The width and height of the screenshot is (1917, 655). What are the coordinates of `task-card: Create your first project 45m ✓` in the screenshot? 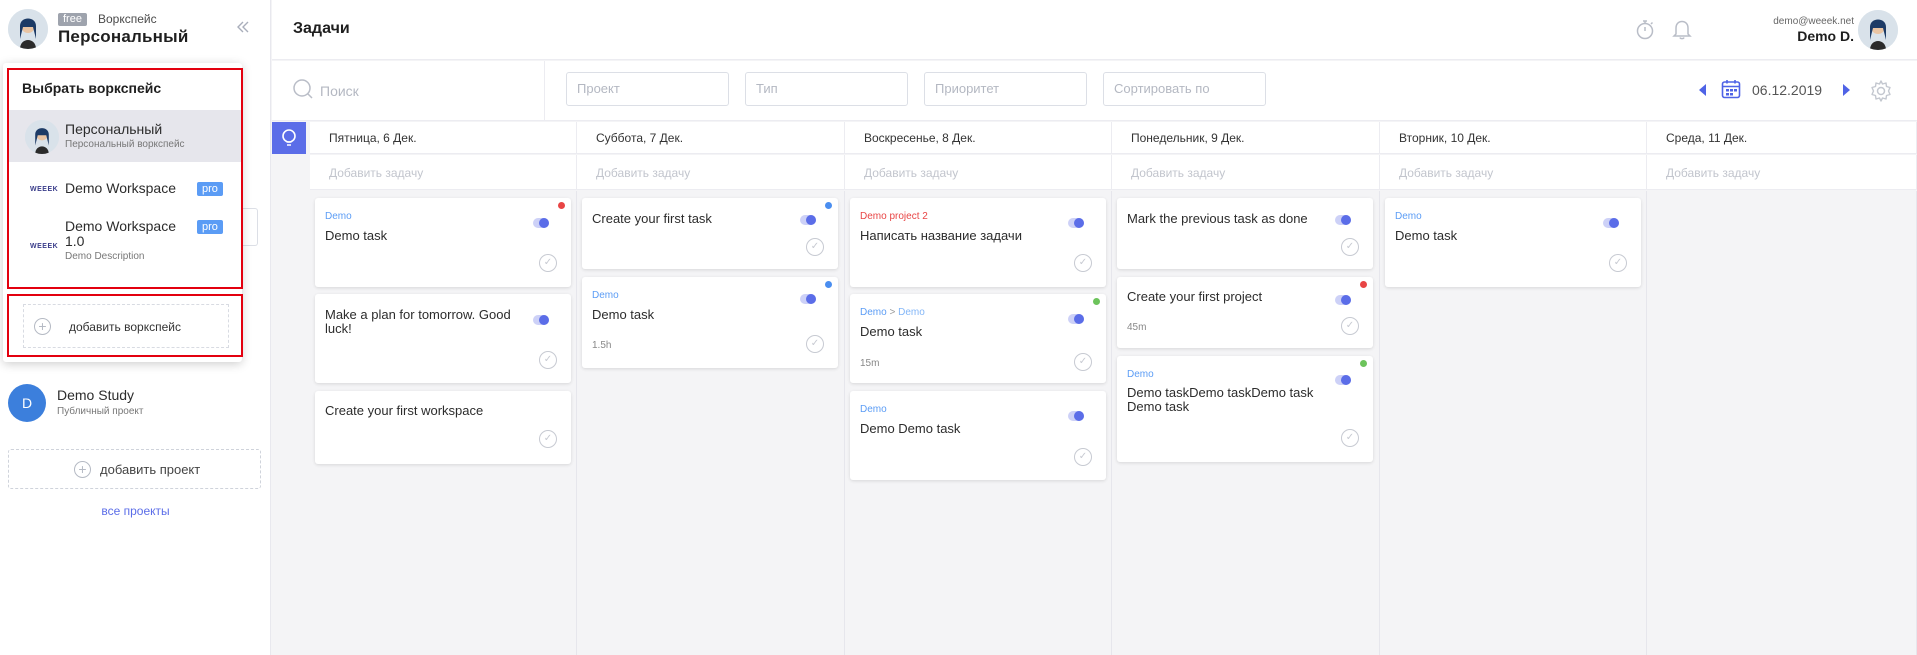 It's located at (1245, 312).